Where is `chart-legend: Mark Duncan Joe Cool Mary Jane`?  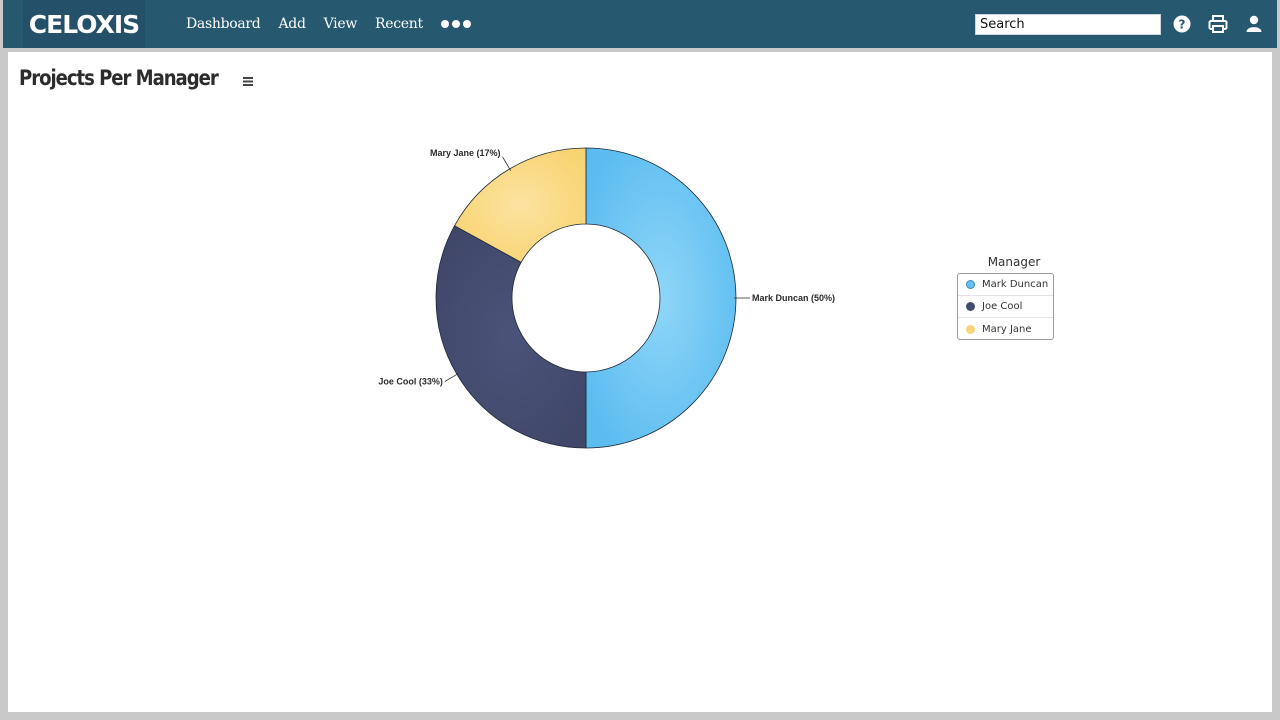 chart-legend: Mark Duncan Joe Cool Mary Jane is located at coordinates (1005, 306).